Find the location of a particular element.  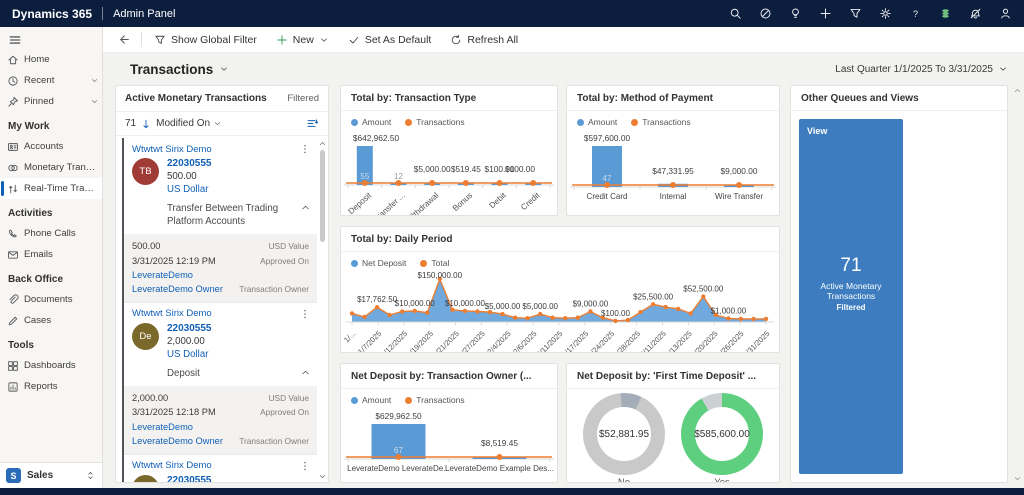

svg-text: $8,519.45 is located at coordinates (499, 443).